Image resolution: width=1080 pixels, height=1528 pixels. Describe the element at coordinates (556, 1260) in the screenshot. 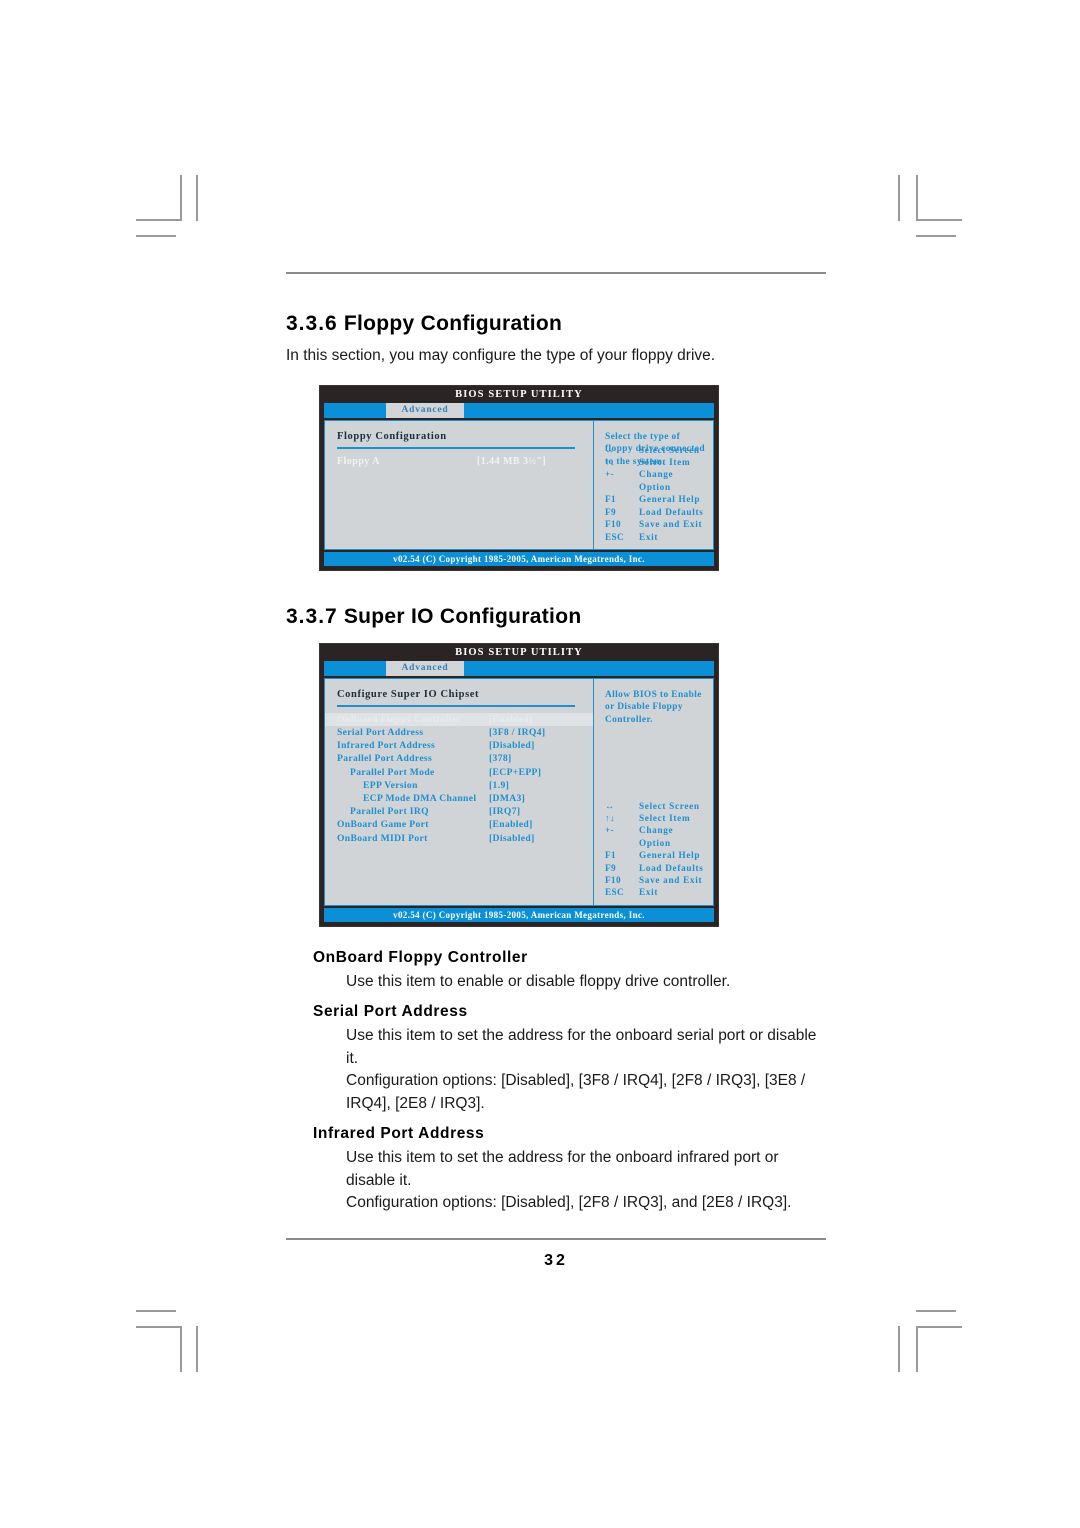

I see `page-number: 32` at that location.